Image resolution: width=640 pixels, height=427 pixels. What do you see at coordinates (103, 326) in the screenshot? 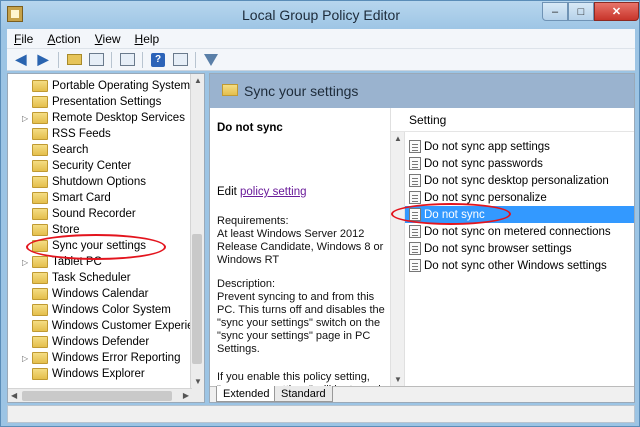
I see `tree-item: Windows Customer Experien` at bounding box center [103, 326].